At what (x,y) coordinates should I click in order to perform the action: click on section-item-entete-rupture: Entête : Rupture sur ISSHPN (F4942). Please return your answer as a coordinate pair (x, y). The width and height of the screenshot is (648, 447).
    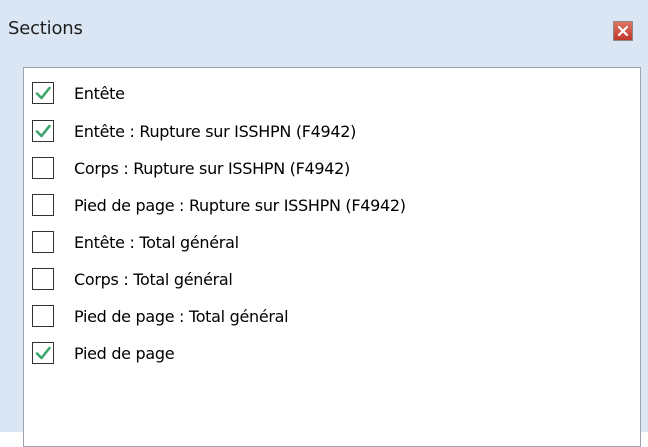
    Looking at the image, I should click on (332, 131).